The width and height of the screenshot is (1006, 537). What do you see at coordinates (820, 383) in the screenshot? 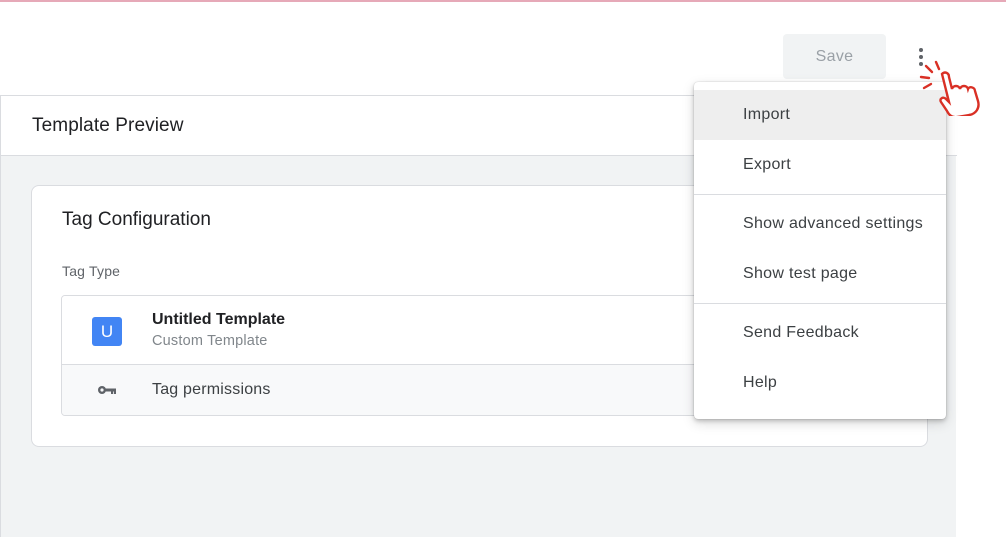
I see `menu-item-help: Help` at bounding box center [820, 383].